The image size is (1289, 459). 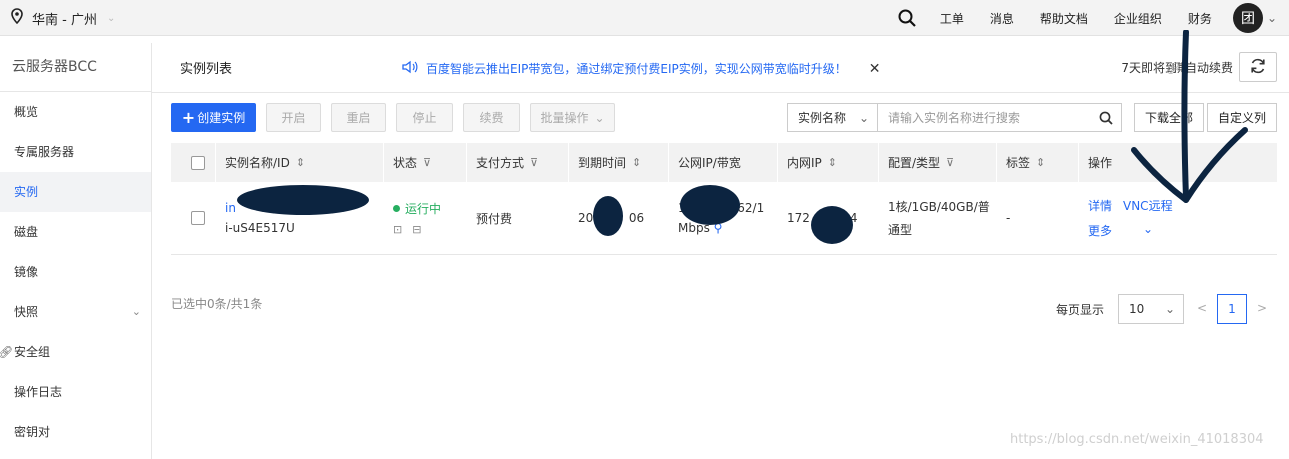 I want to click on row-select-cell, so click(x=193, y=218).